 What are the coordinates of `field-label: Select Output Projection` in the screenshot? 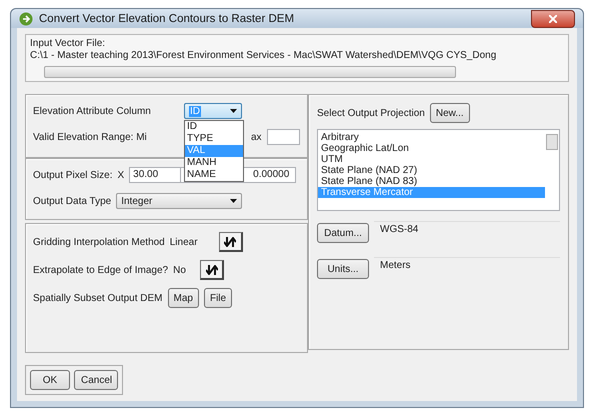 It's located at (371, 113).